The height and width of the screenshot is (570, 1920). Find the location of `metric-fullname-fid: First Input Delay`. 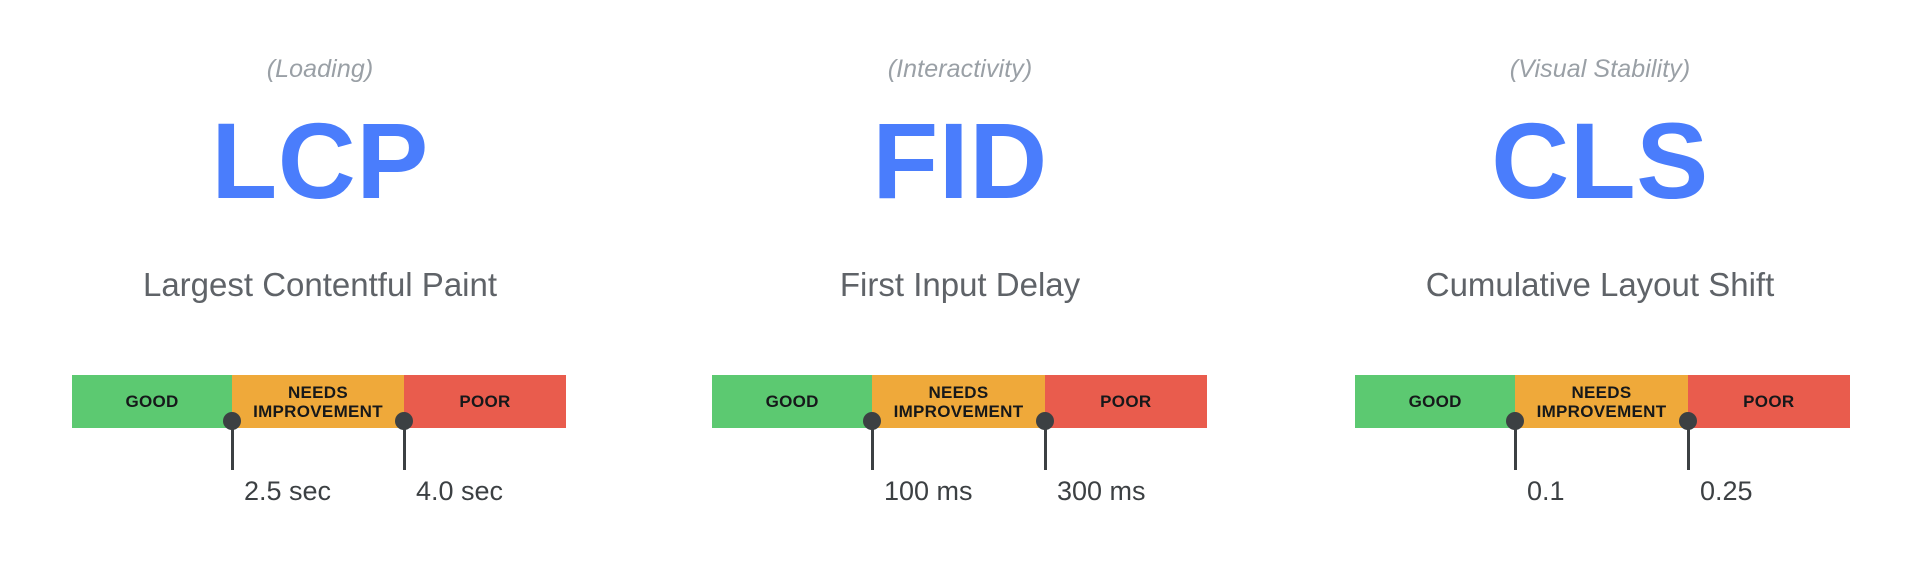

metric-fullname-fid: First Input Delay is located at coordinates (960, 284).